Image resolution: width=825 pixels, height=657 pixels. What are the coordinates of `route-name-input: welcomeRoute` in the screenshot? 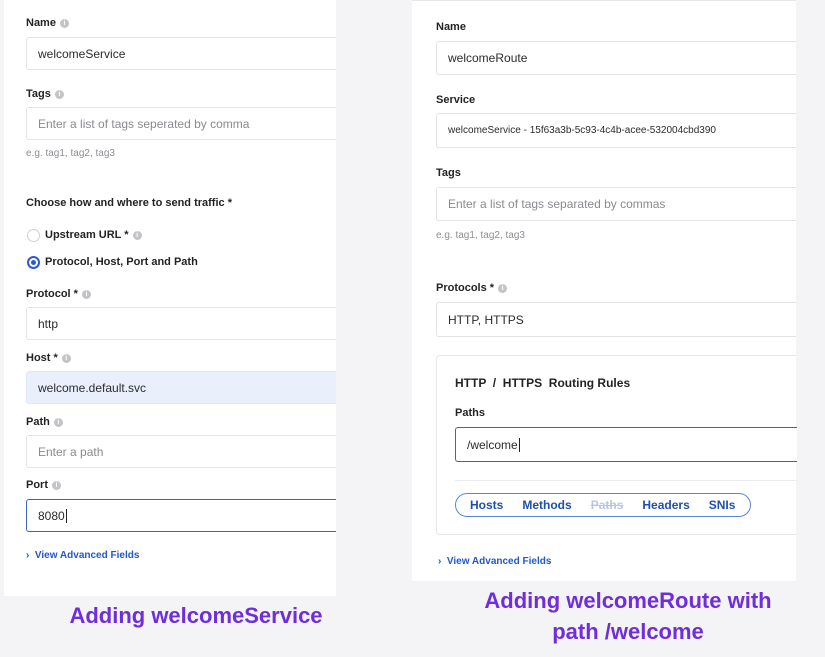 It's located at (616, 58).